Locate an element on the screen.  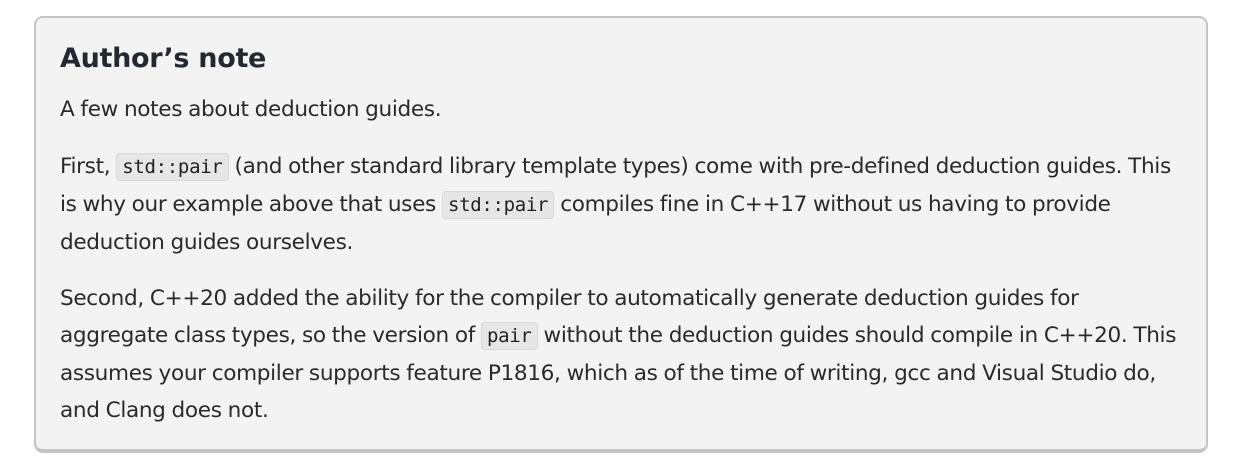
inline-code-std-pair: std::pair is located at coordinates (172, 167).